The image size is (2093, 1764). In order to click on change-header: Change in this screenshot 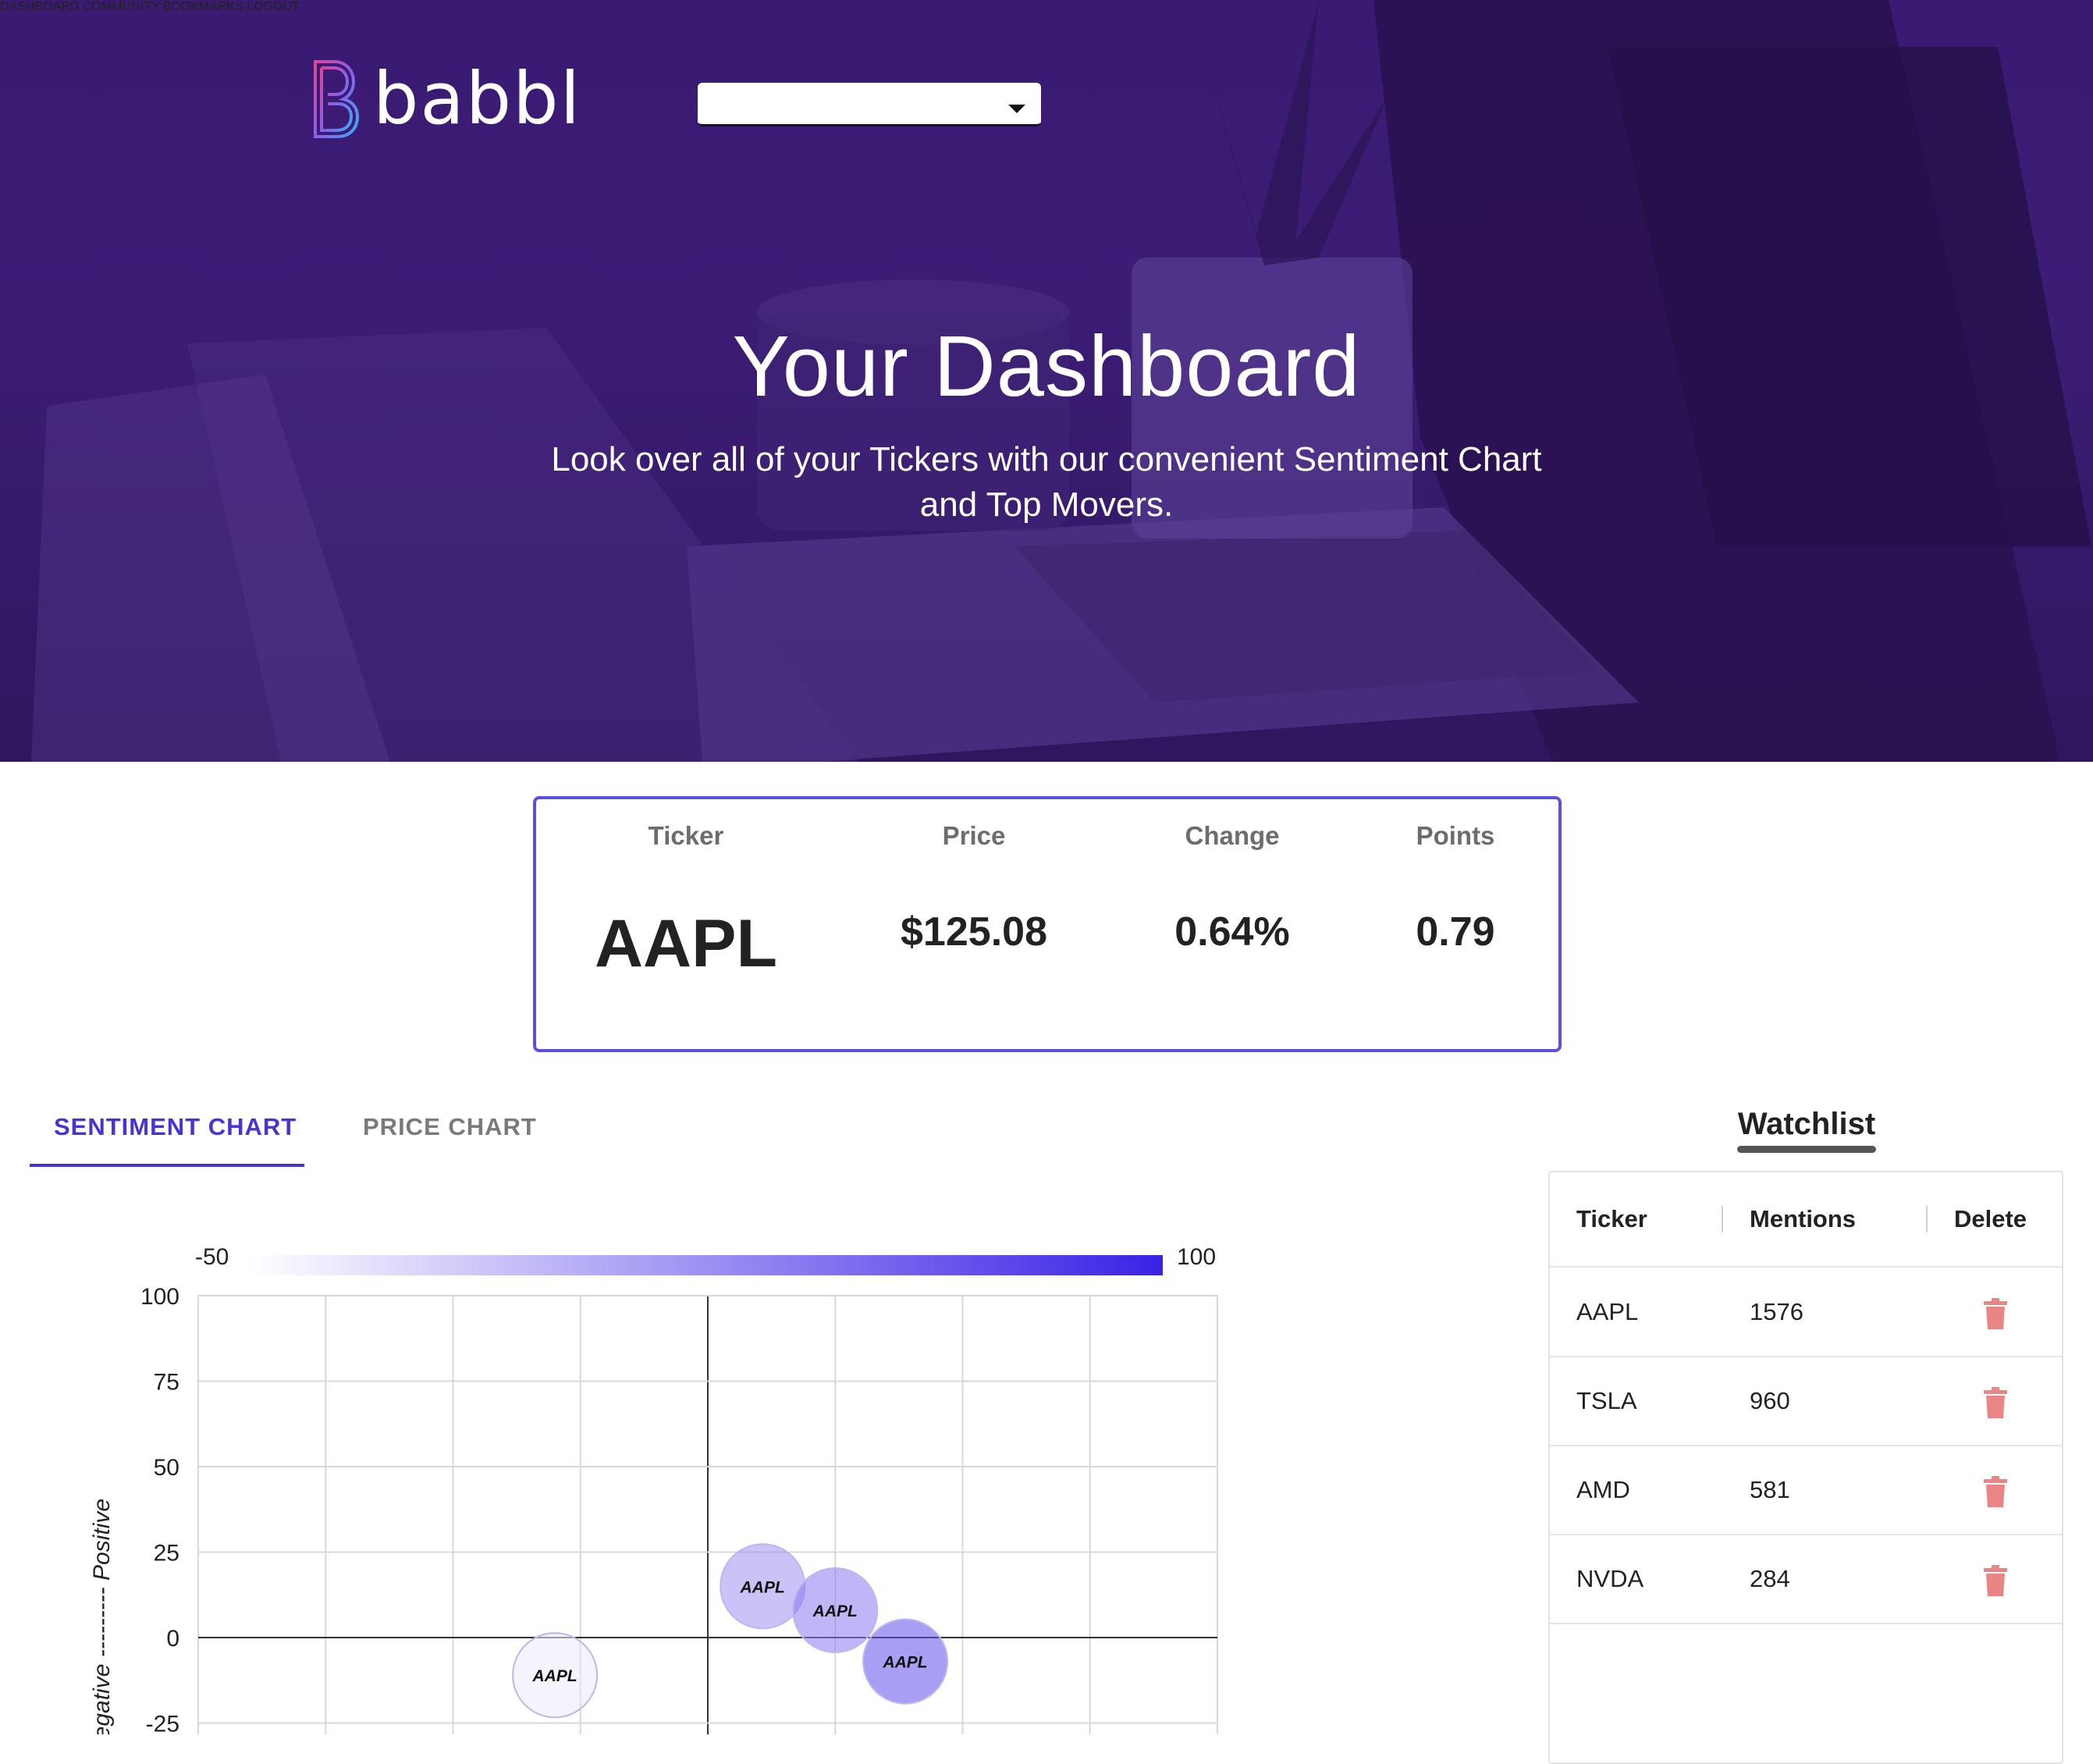, I will do `click(1232, 835)`.